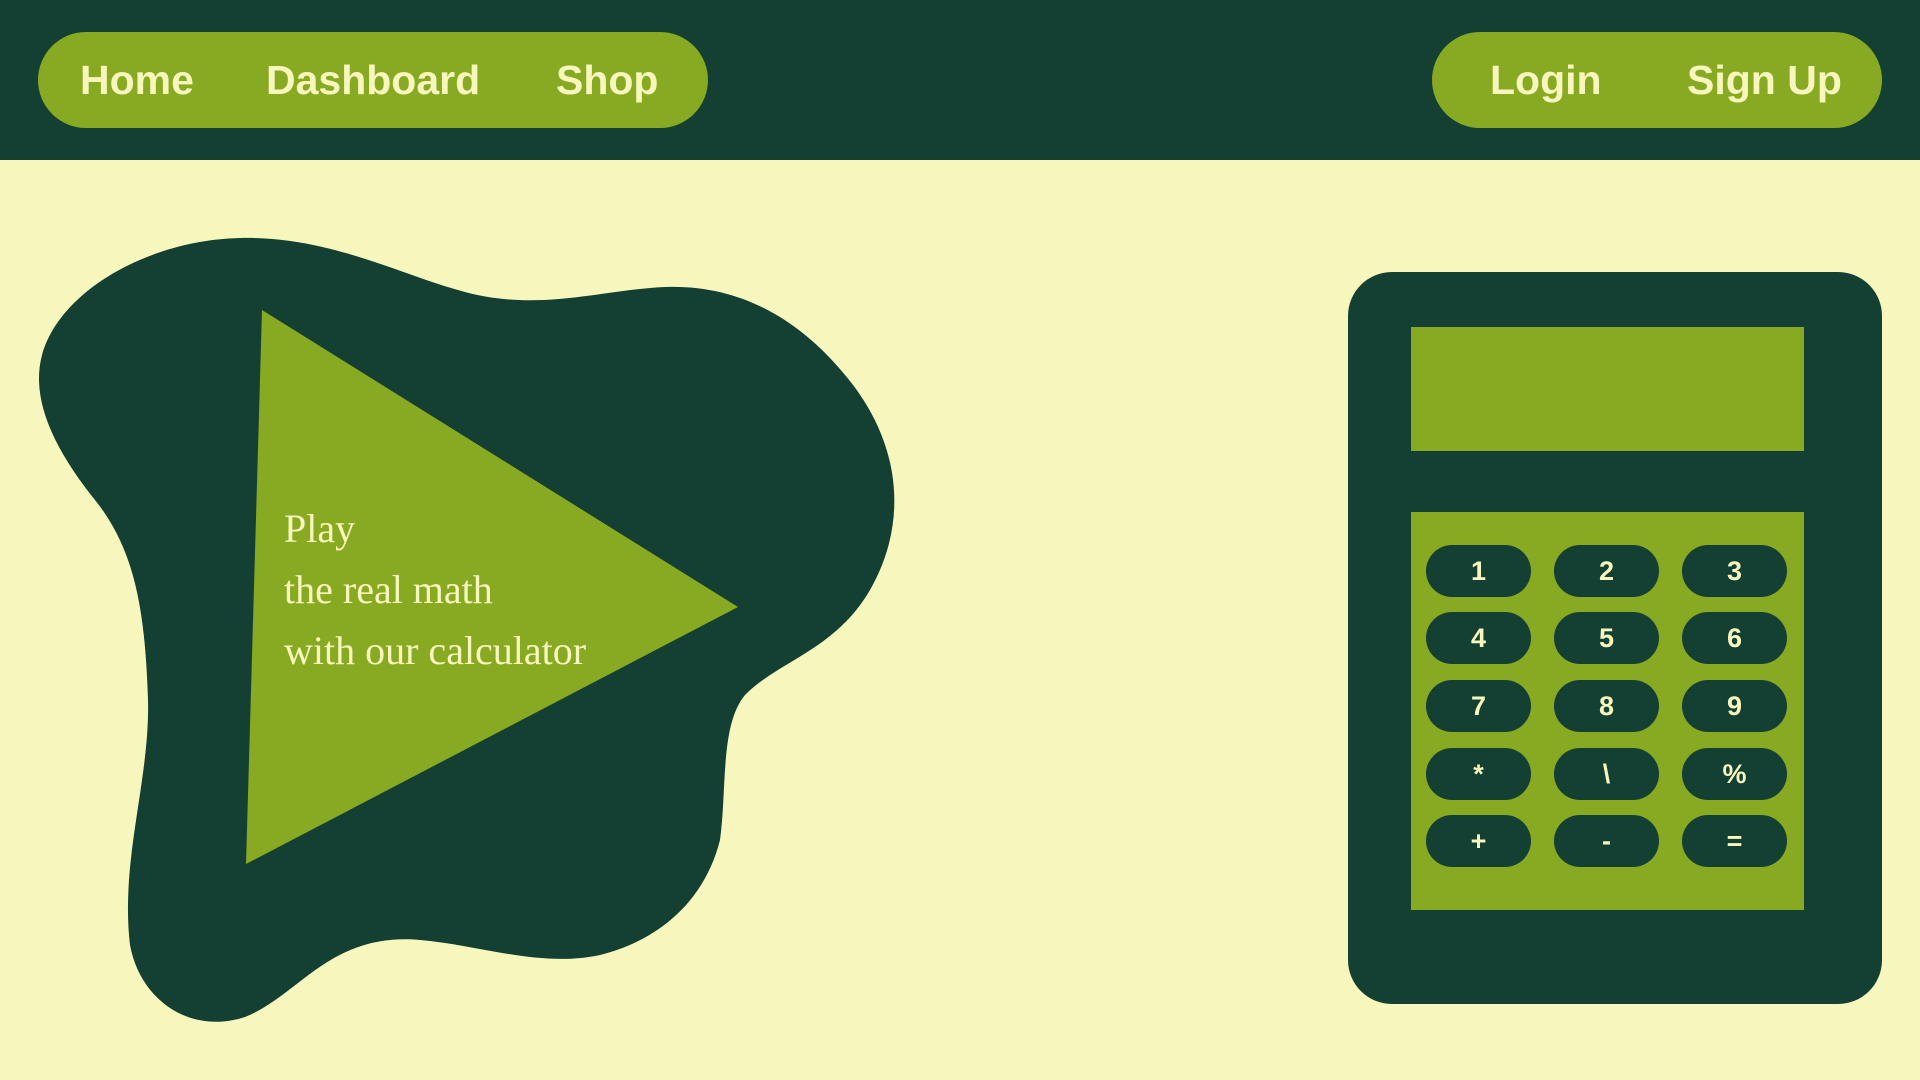 The height and width of the screenshot is (1080, 1920). Describe the element at coordinates (1478, 638) in the screenshot. I see `key-4: 4` at that location.